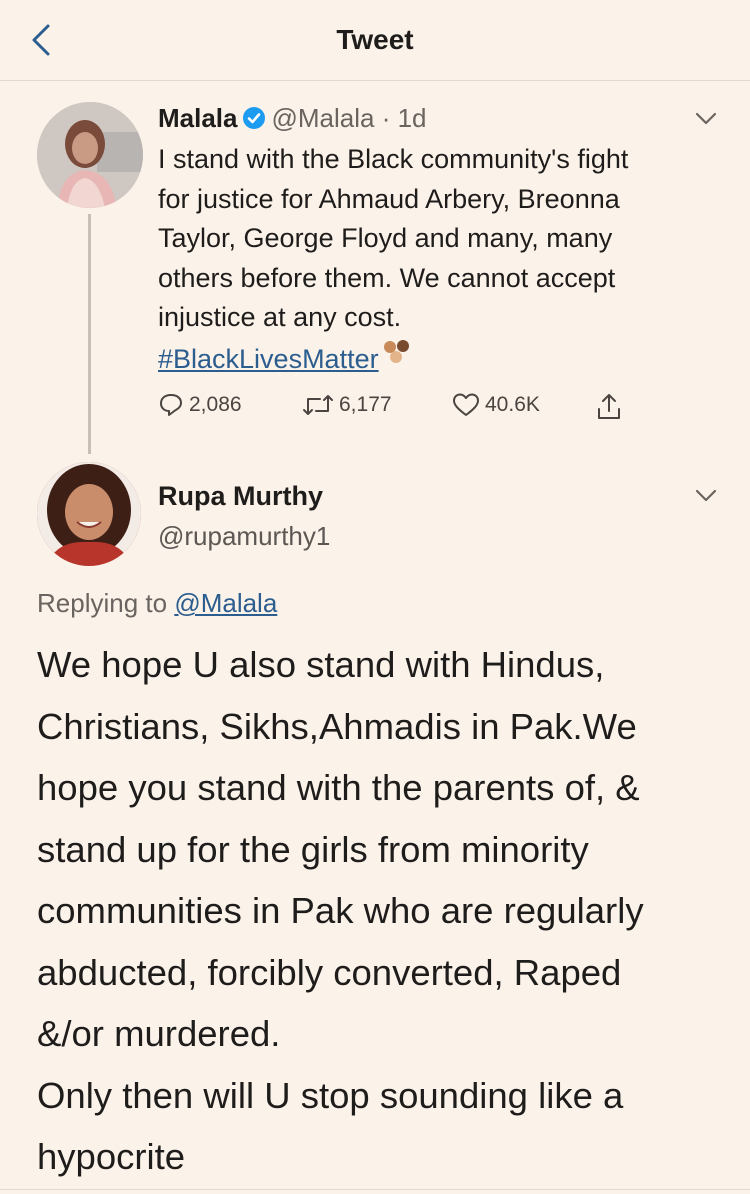  I want to click on page-title: Tweet, so click(375, 39).